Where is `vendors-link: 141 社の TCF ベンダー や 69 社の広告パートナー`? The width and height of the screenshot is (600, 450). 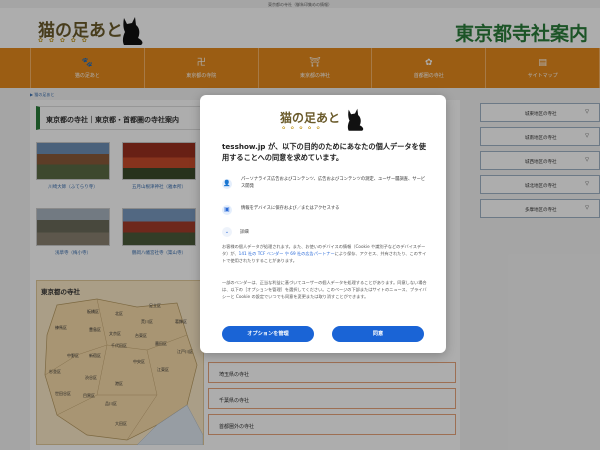 vendors-link: 141 社の TCF ベンダー や 69 社の広告パートナー is located at coordinates (287, 253).